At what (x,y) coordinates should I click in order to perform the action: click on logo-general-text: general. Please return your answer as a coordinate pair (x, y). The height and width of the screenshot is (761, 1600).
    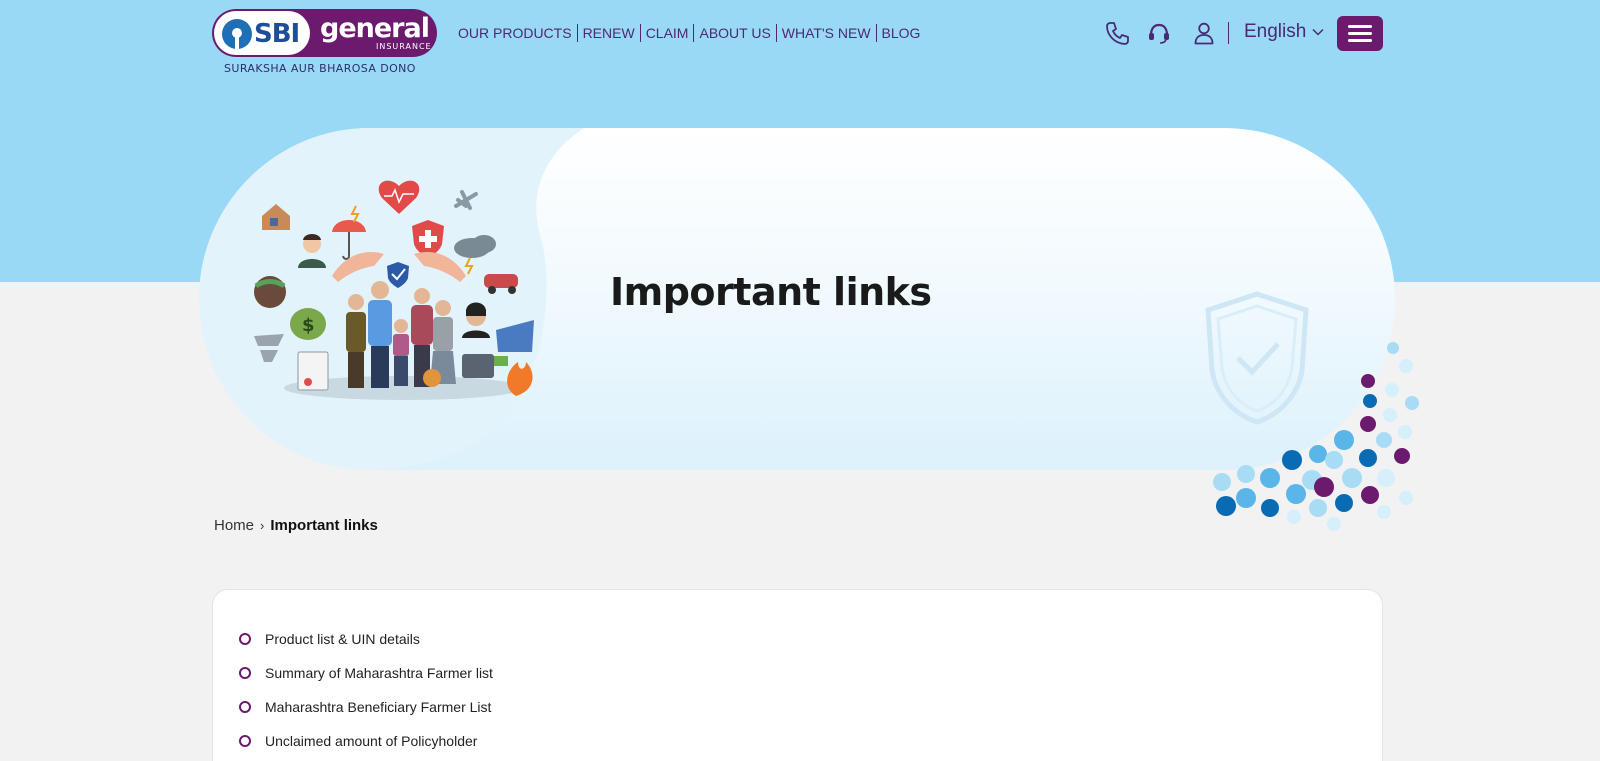
    Looking at the image, I should click on (375, 28).